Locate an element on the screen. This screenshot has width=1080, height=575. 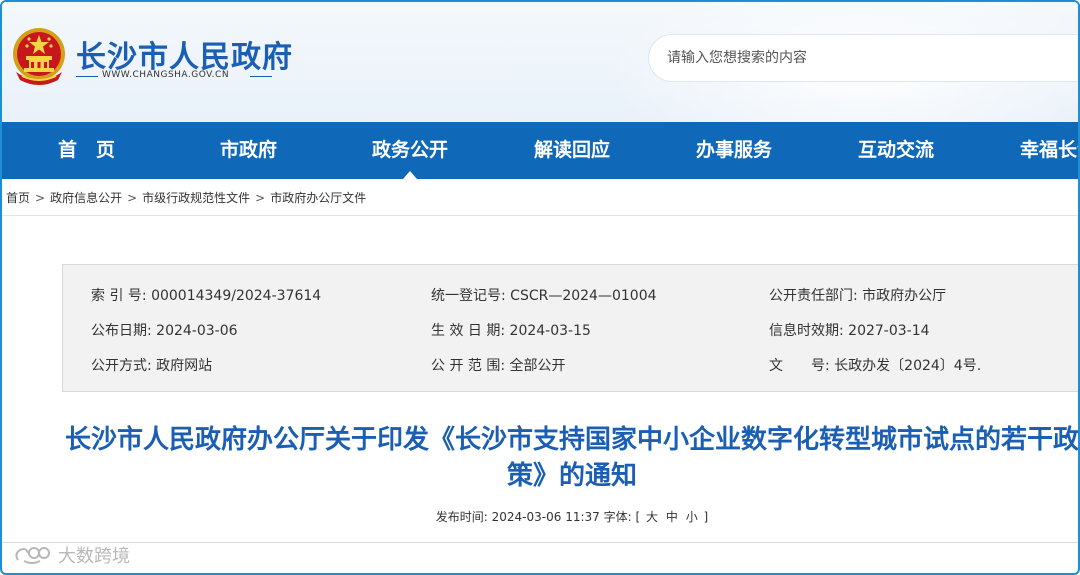
info-document-number-value: 长政办发〔2024〕4号. is located at coordinates (908, 366).